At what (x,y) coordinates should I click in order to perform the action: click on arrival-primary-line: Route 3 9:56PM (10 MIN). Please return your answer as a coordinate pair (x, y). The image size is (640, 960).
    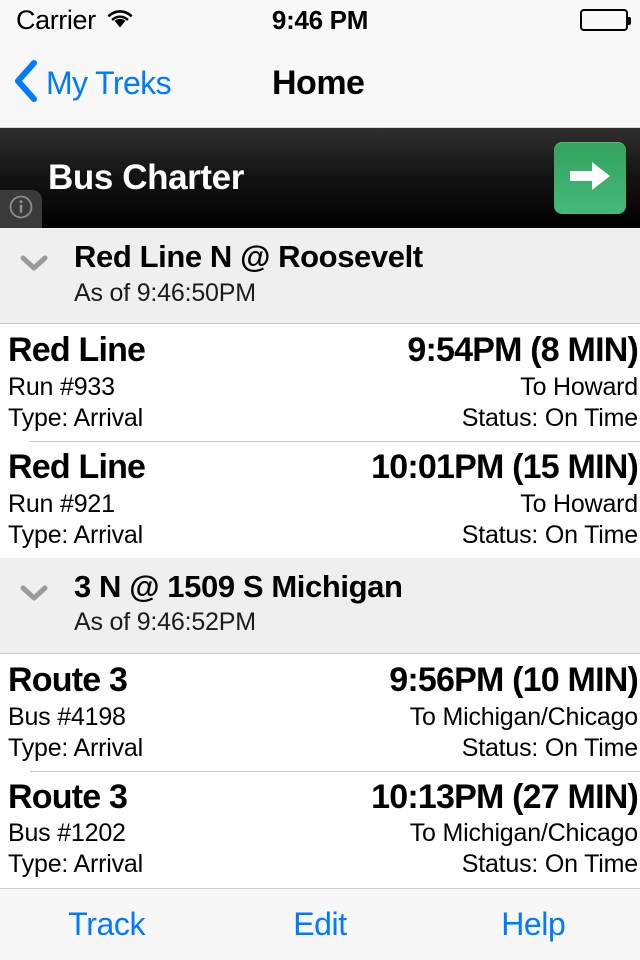
    Looking at the image, I should click on (323, 680).